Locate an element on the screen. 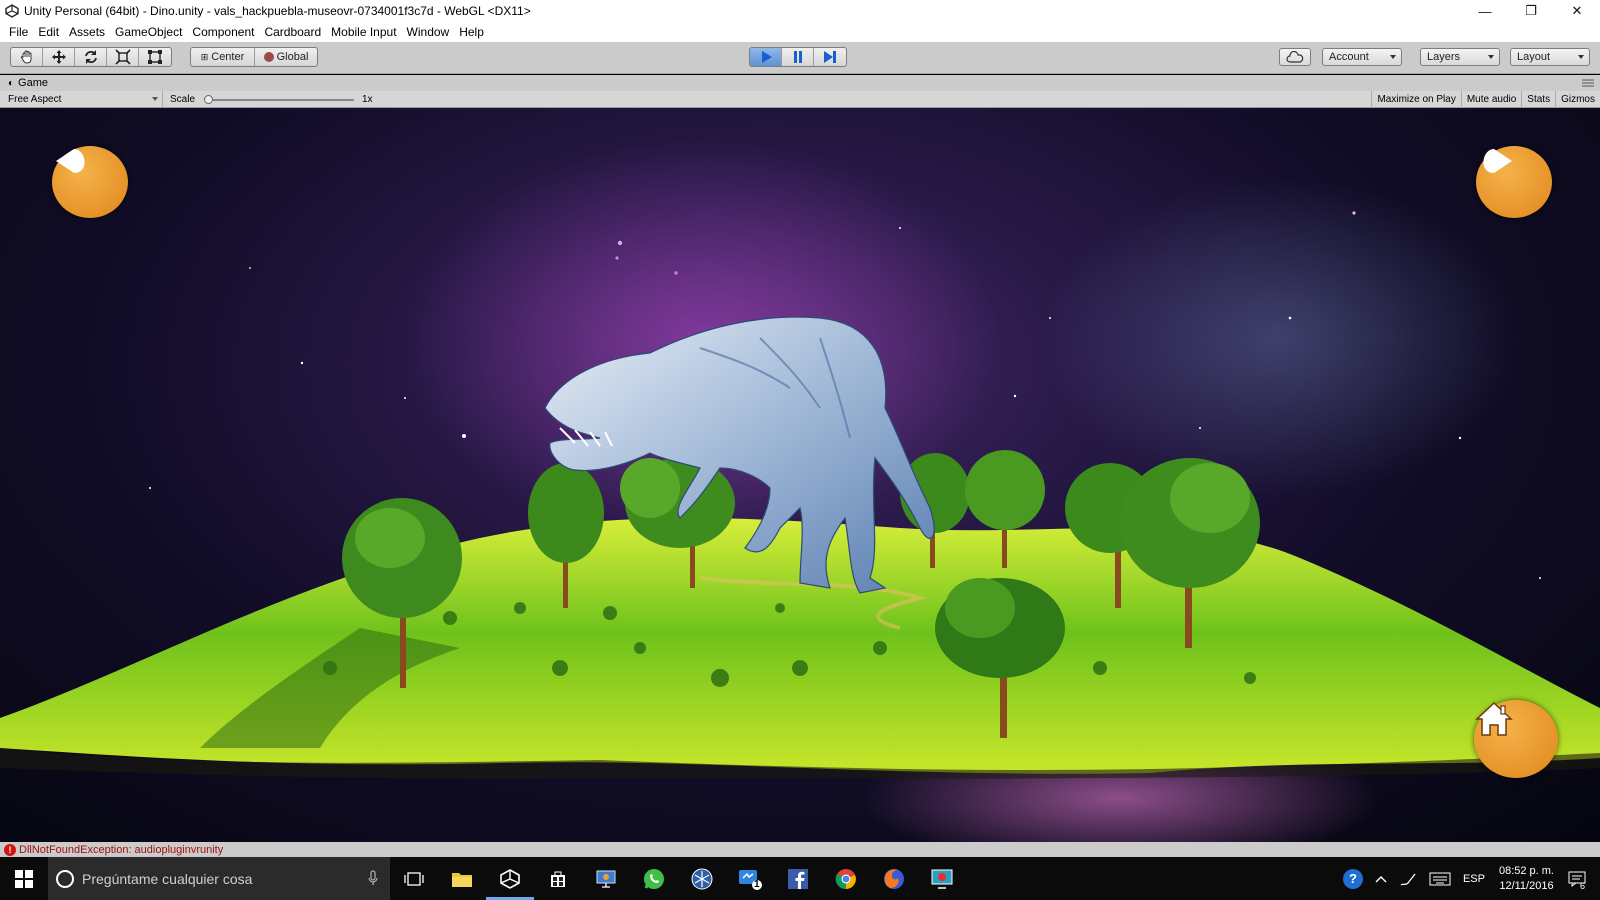  network-app-button is located at coordinates (606, 878).